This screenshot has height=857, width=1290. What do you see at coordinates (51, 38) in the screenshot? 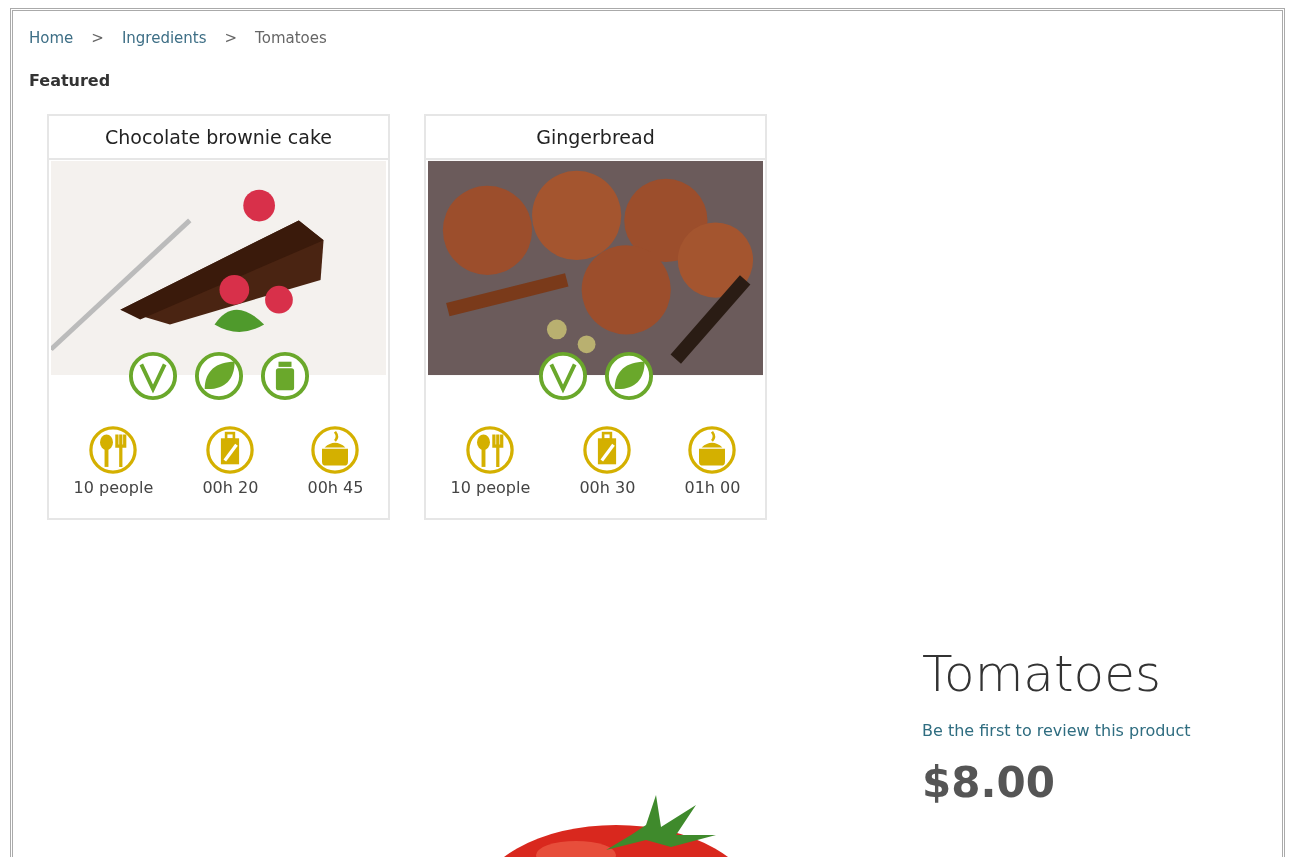
I see `breadcrumb-link: Home` at bounding box center [51, 38].